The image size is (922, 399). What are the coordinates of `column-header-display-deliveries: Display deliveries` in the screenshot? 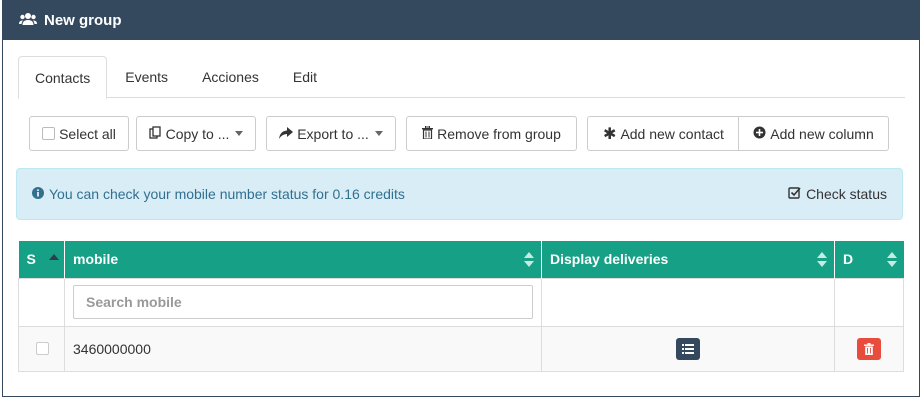 It's located at (688, 259).